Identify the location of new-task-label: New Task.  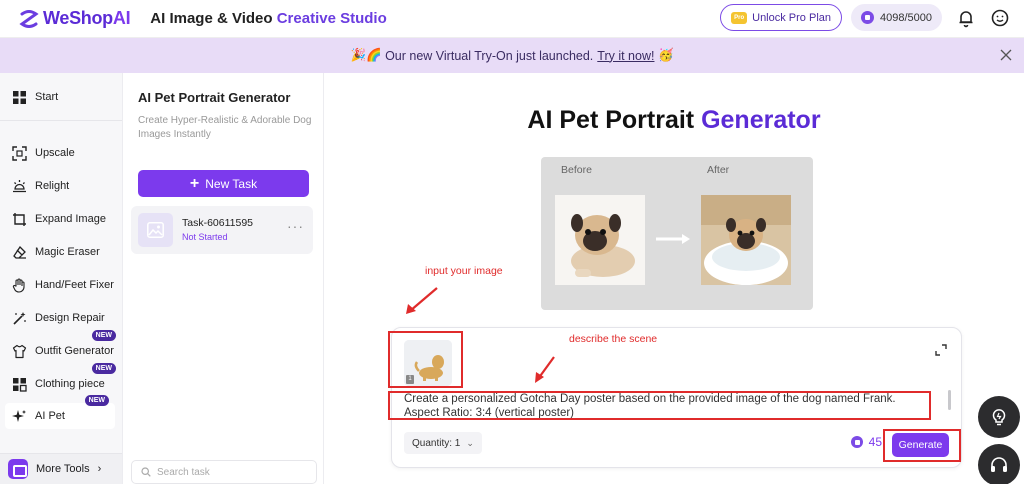
(231, 183).